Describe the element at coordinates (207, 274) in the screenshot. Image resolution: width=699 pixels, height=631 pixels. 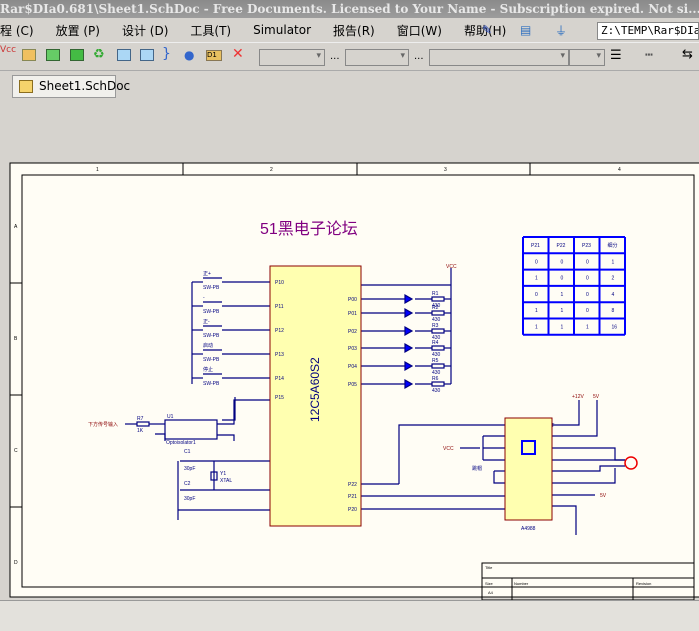
I see `button-label: 正+` at that location.